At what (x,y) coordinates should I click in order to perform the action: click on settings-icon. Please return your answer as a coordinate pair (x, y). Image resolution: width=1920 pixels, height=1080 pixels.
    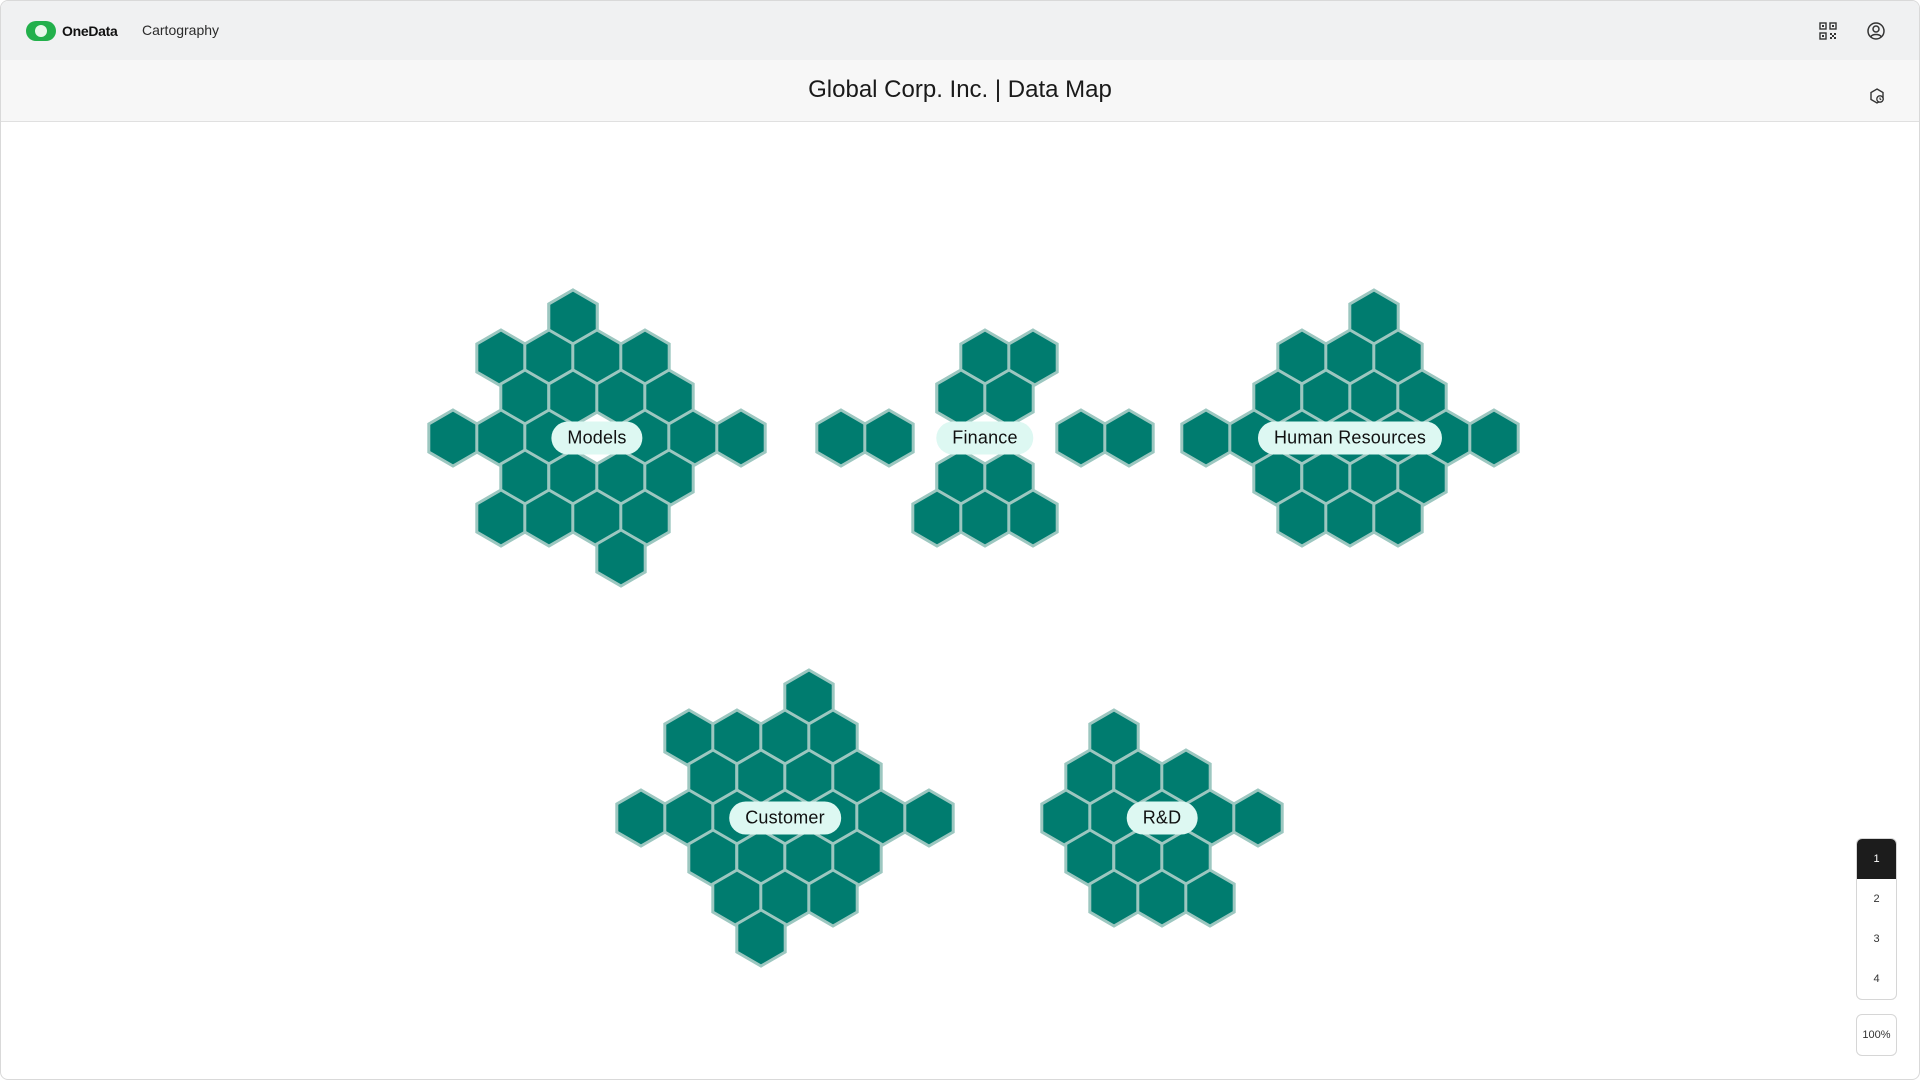
    Looking at the image, I should click on (1877, 96).